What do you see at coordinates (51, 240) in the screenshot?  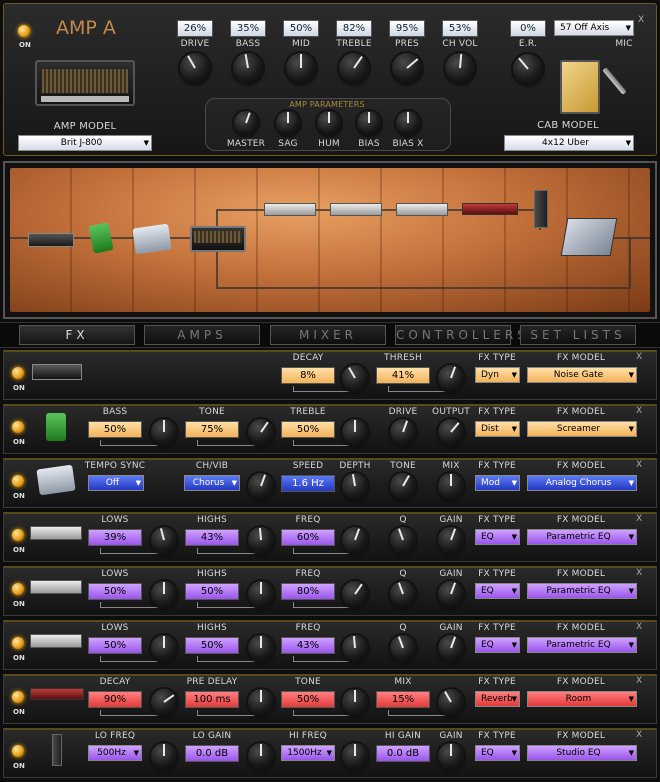 I see `stage-noise-gate-icon` at bounding box center [51, 240].